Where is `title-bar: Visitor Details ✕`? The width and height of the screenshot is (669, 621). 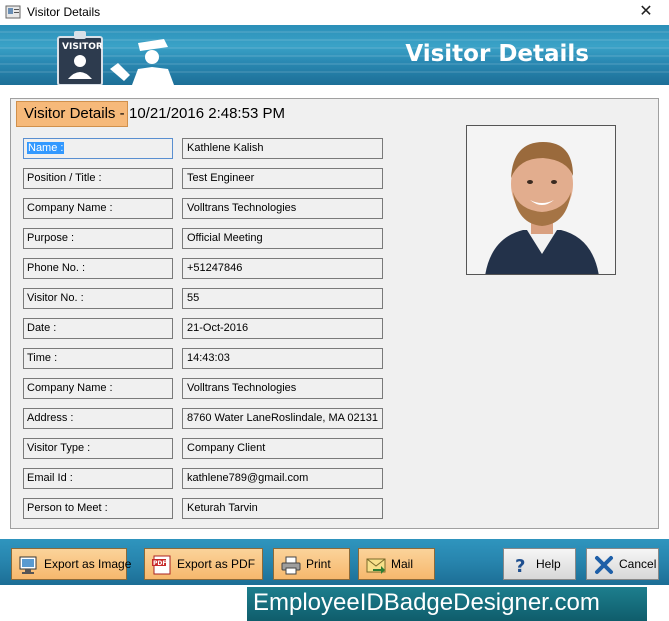
title-bar: Visitor Details ✕ is located at coordinates (334, 12).